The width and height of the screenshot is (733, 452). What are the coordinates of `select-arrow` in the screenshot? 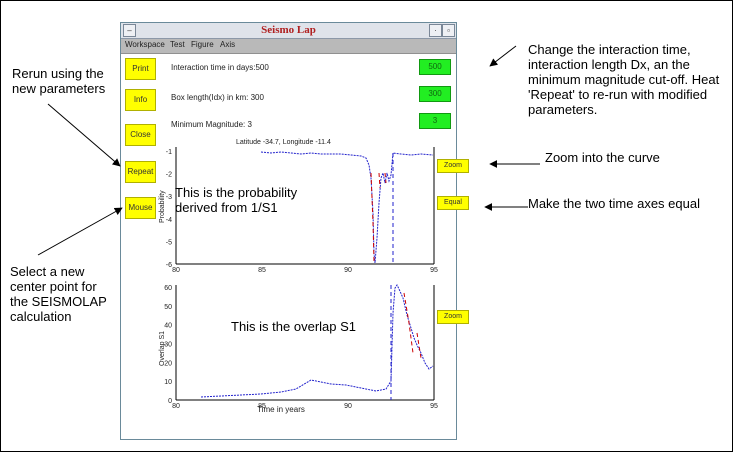 It's located at (80, 231).